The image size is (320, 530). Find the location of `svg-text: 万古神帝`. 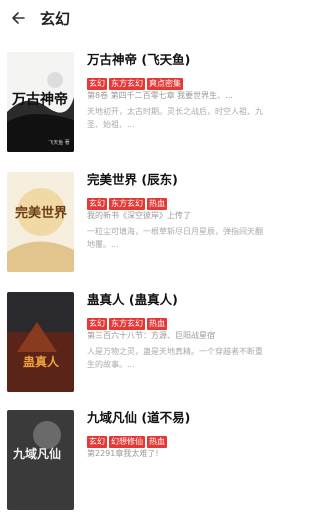

svg-text: 万古神帝 is located at coordinates (39, 99).